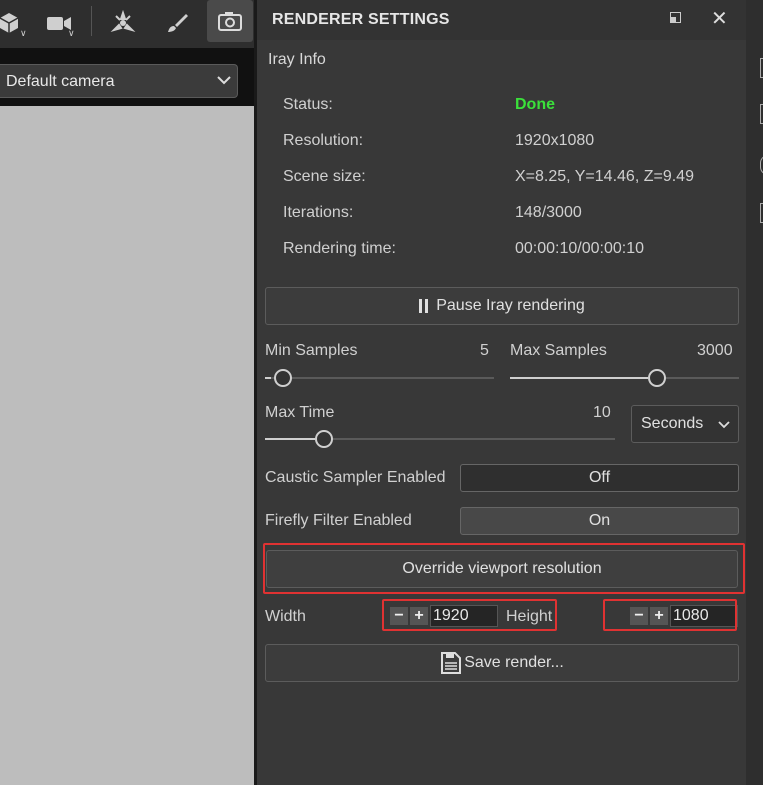  I want to click on min-samples-handle, so click(283, 378).